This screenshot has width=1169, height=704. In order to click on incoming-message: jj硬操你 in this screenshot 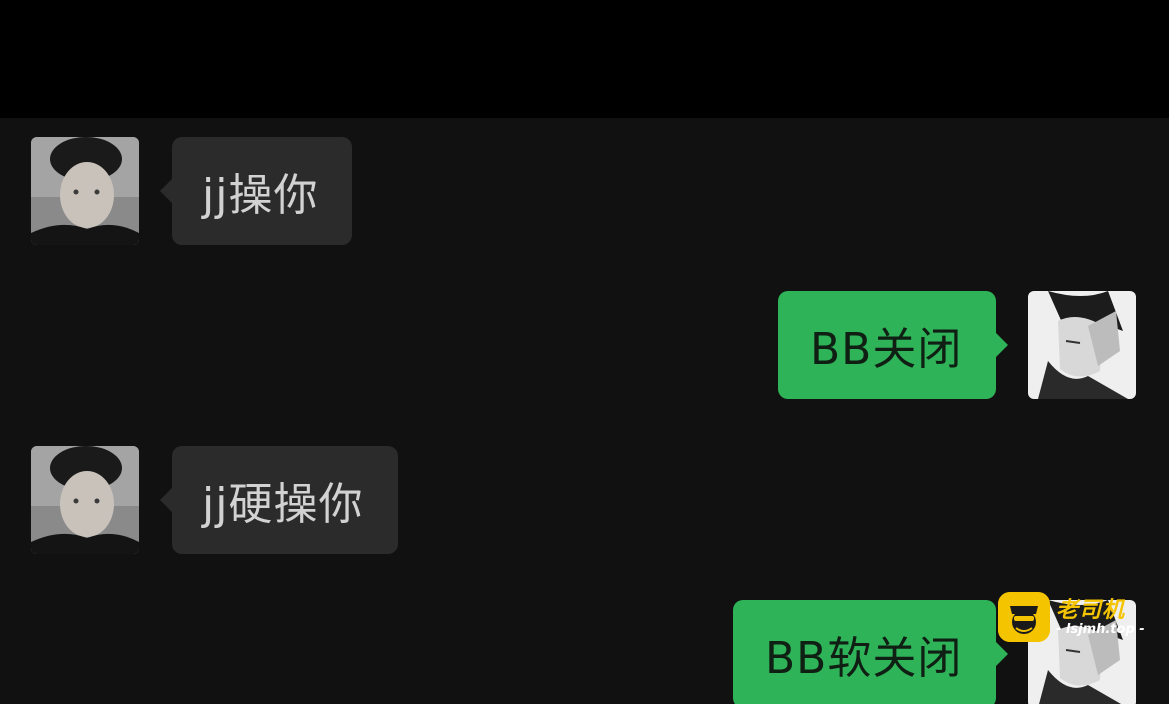, I will do `click(279, 500)`.